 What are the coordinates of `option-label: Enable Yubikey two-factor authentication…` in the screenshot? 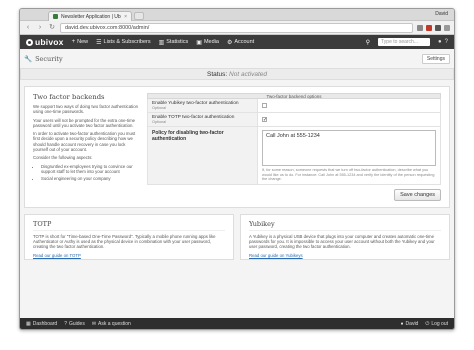 It's located at (203, 105).